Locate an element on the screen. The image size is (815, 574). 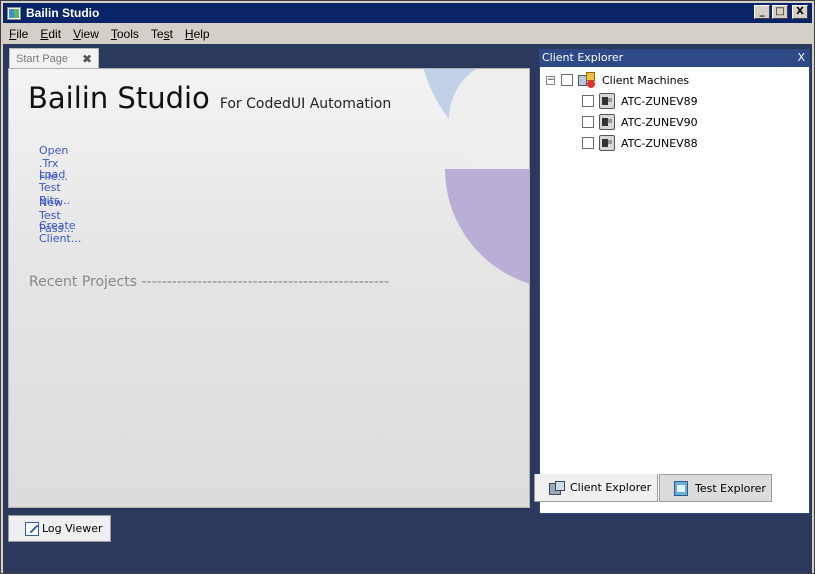
collapse-icon: − is located at coordinates (550, 80).